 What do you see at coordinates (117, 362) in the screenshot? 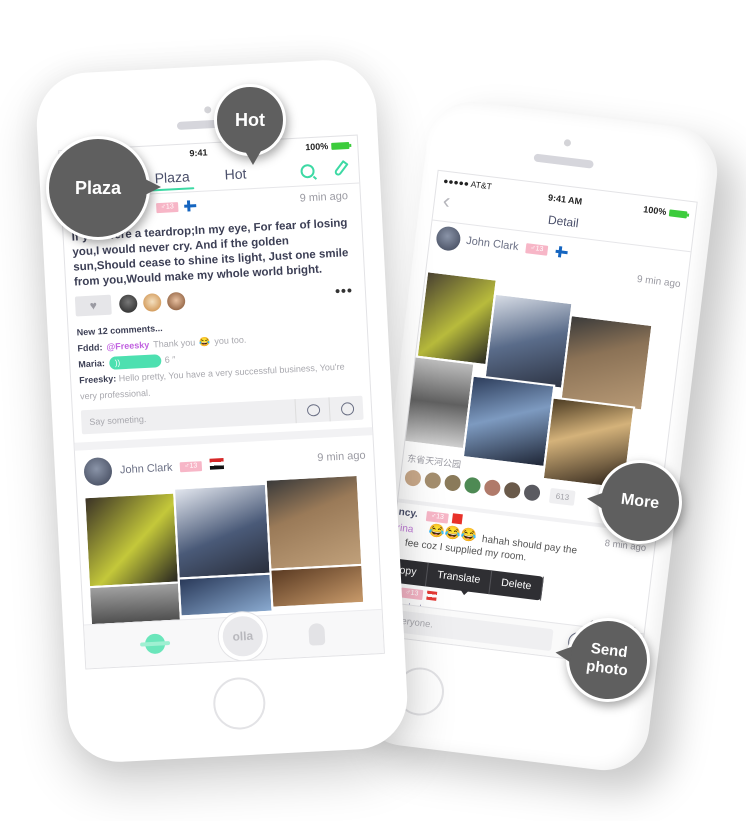
I see `voice-icon: ))` at bounding box center [117, 362].